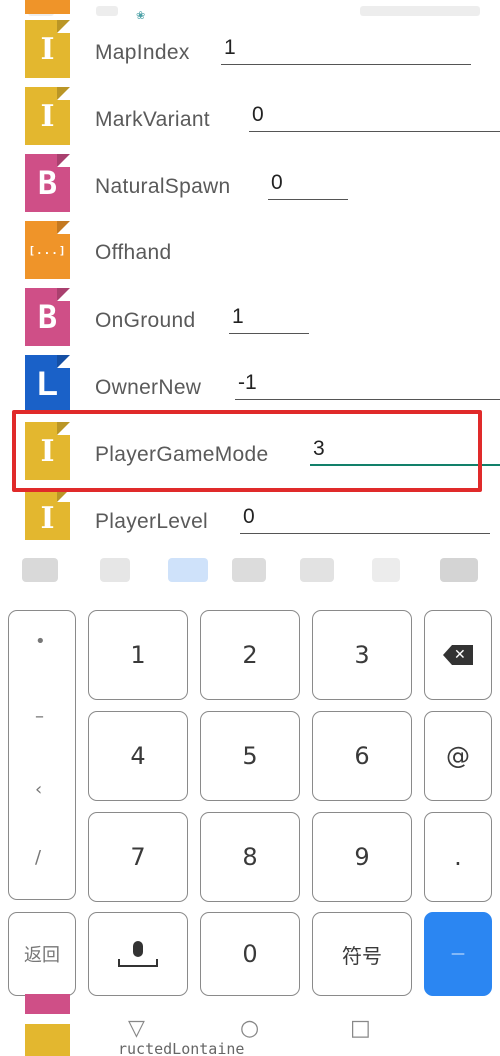 This screenshot has width=500, height=1056. Describe the element at coordinates (47, 384) in the screenshot. I see `long-tag-icon: L` at that location.